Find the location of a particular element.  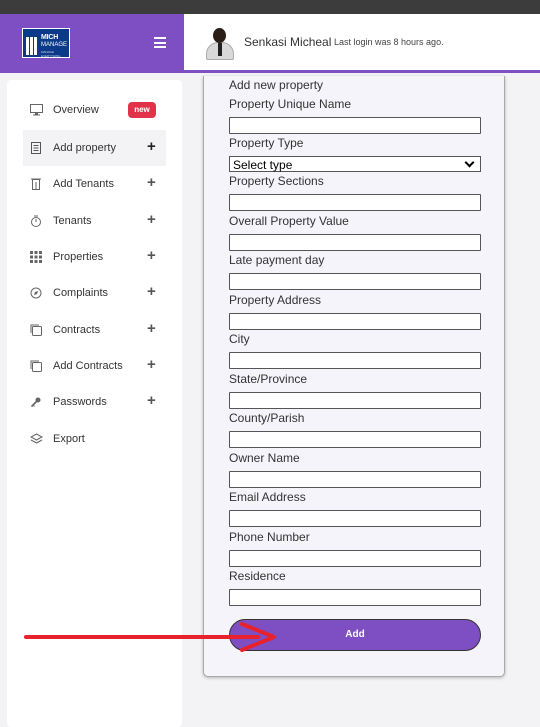

sidebar-item-label: Passwords is located at coordinates (80, 402).